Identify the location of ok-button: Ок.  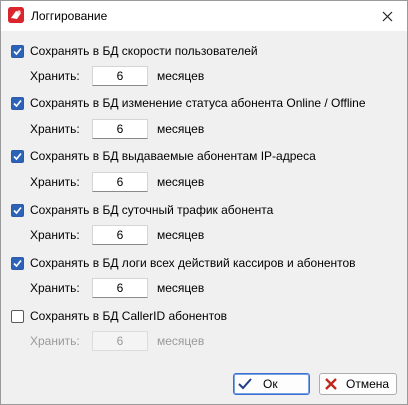
(271, 384).